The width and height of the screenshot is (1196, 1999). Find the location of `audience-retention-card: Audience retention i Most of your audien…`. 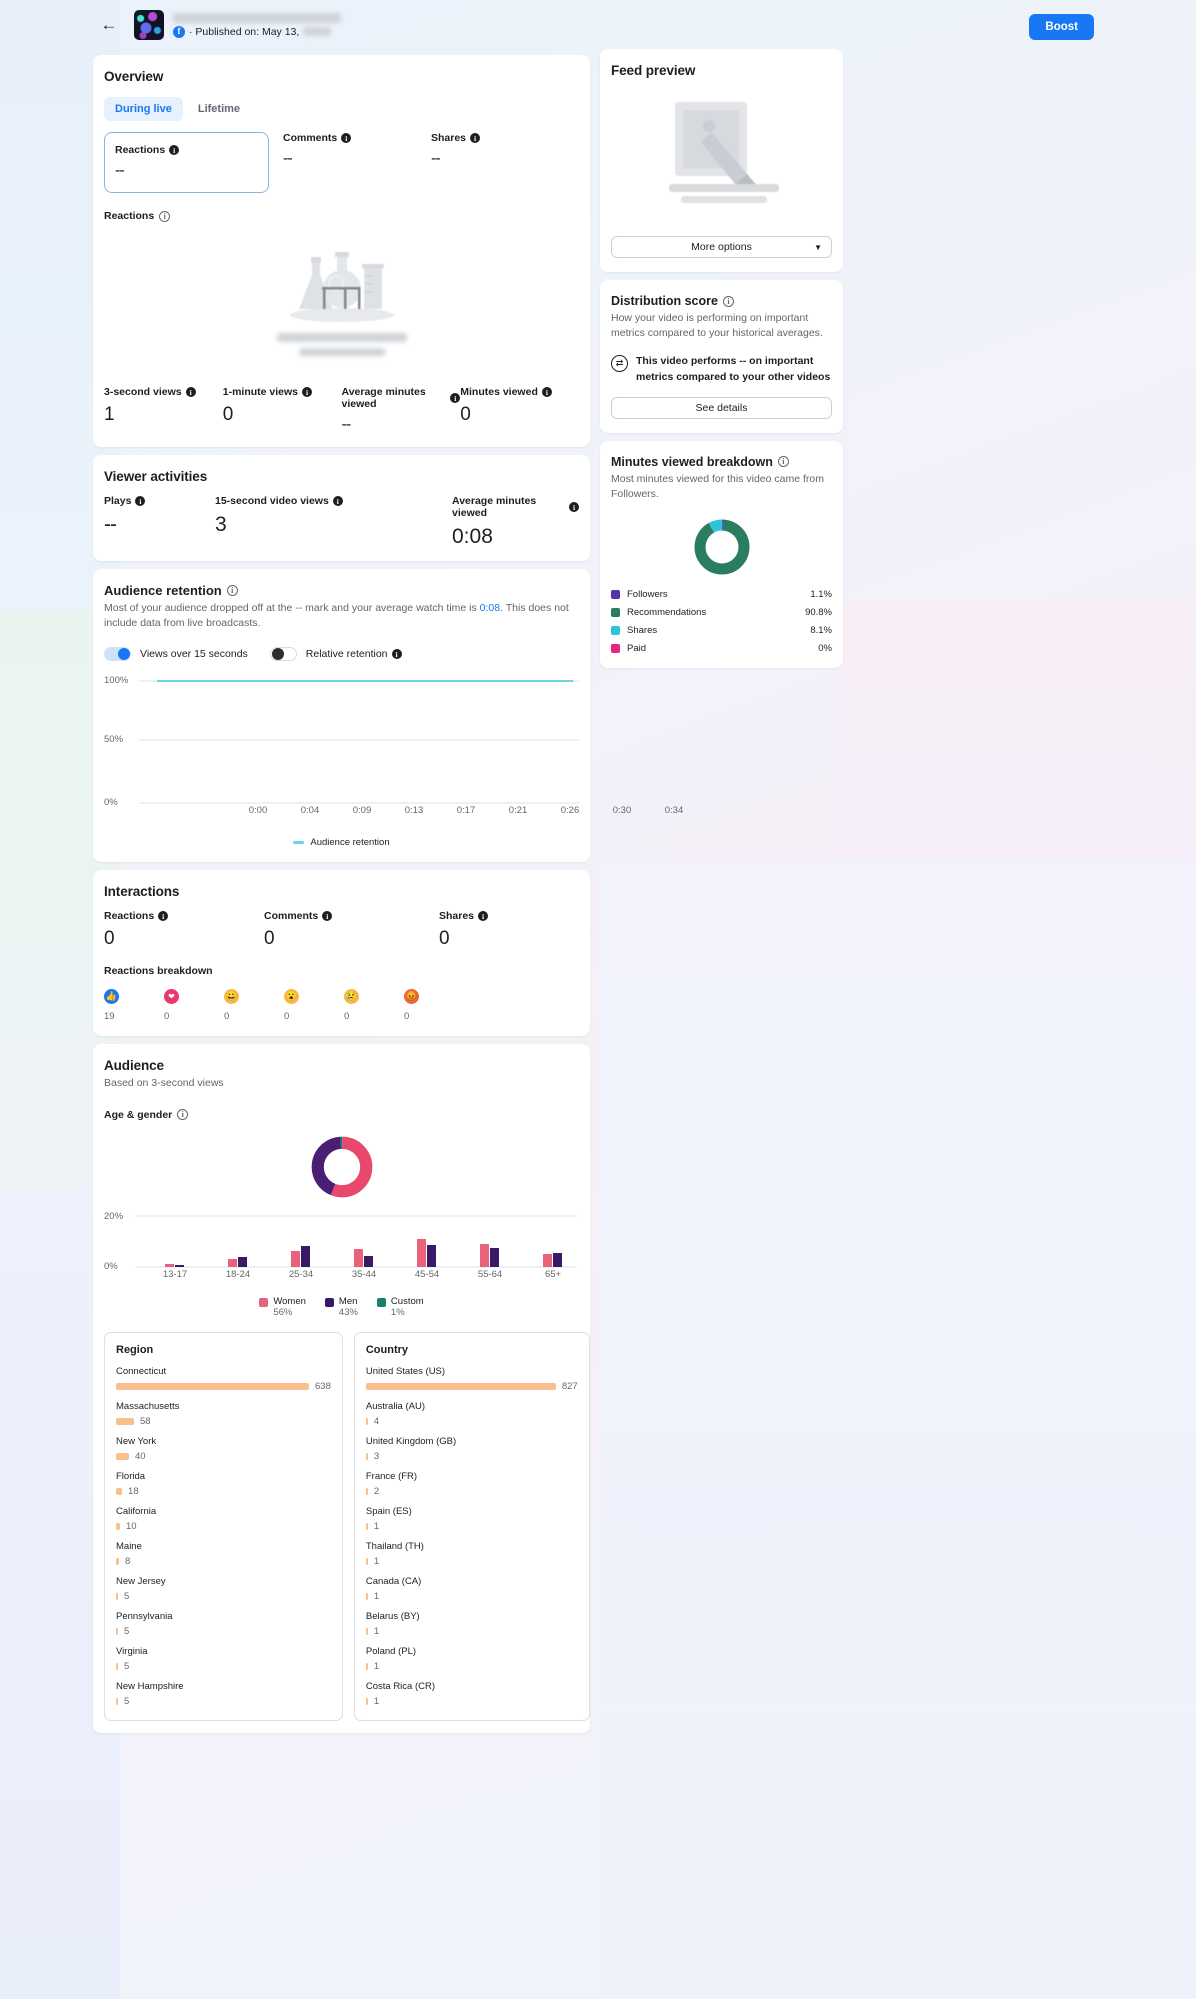

audience-retention-card: Audience retention i Most of your audien… is located at coordinates (388, 716).